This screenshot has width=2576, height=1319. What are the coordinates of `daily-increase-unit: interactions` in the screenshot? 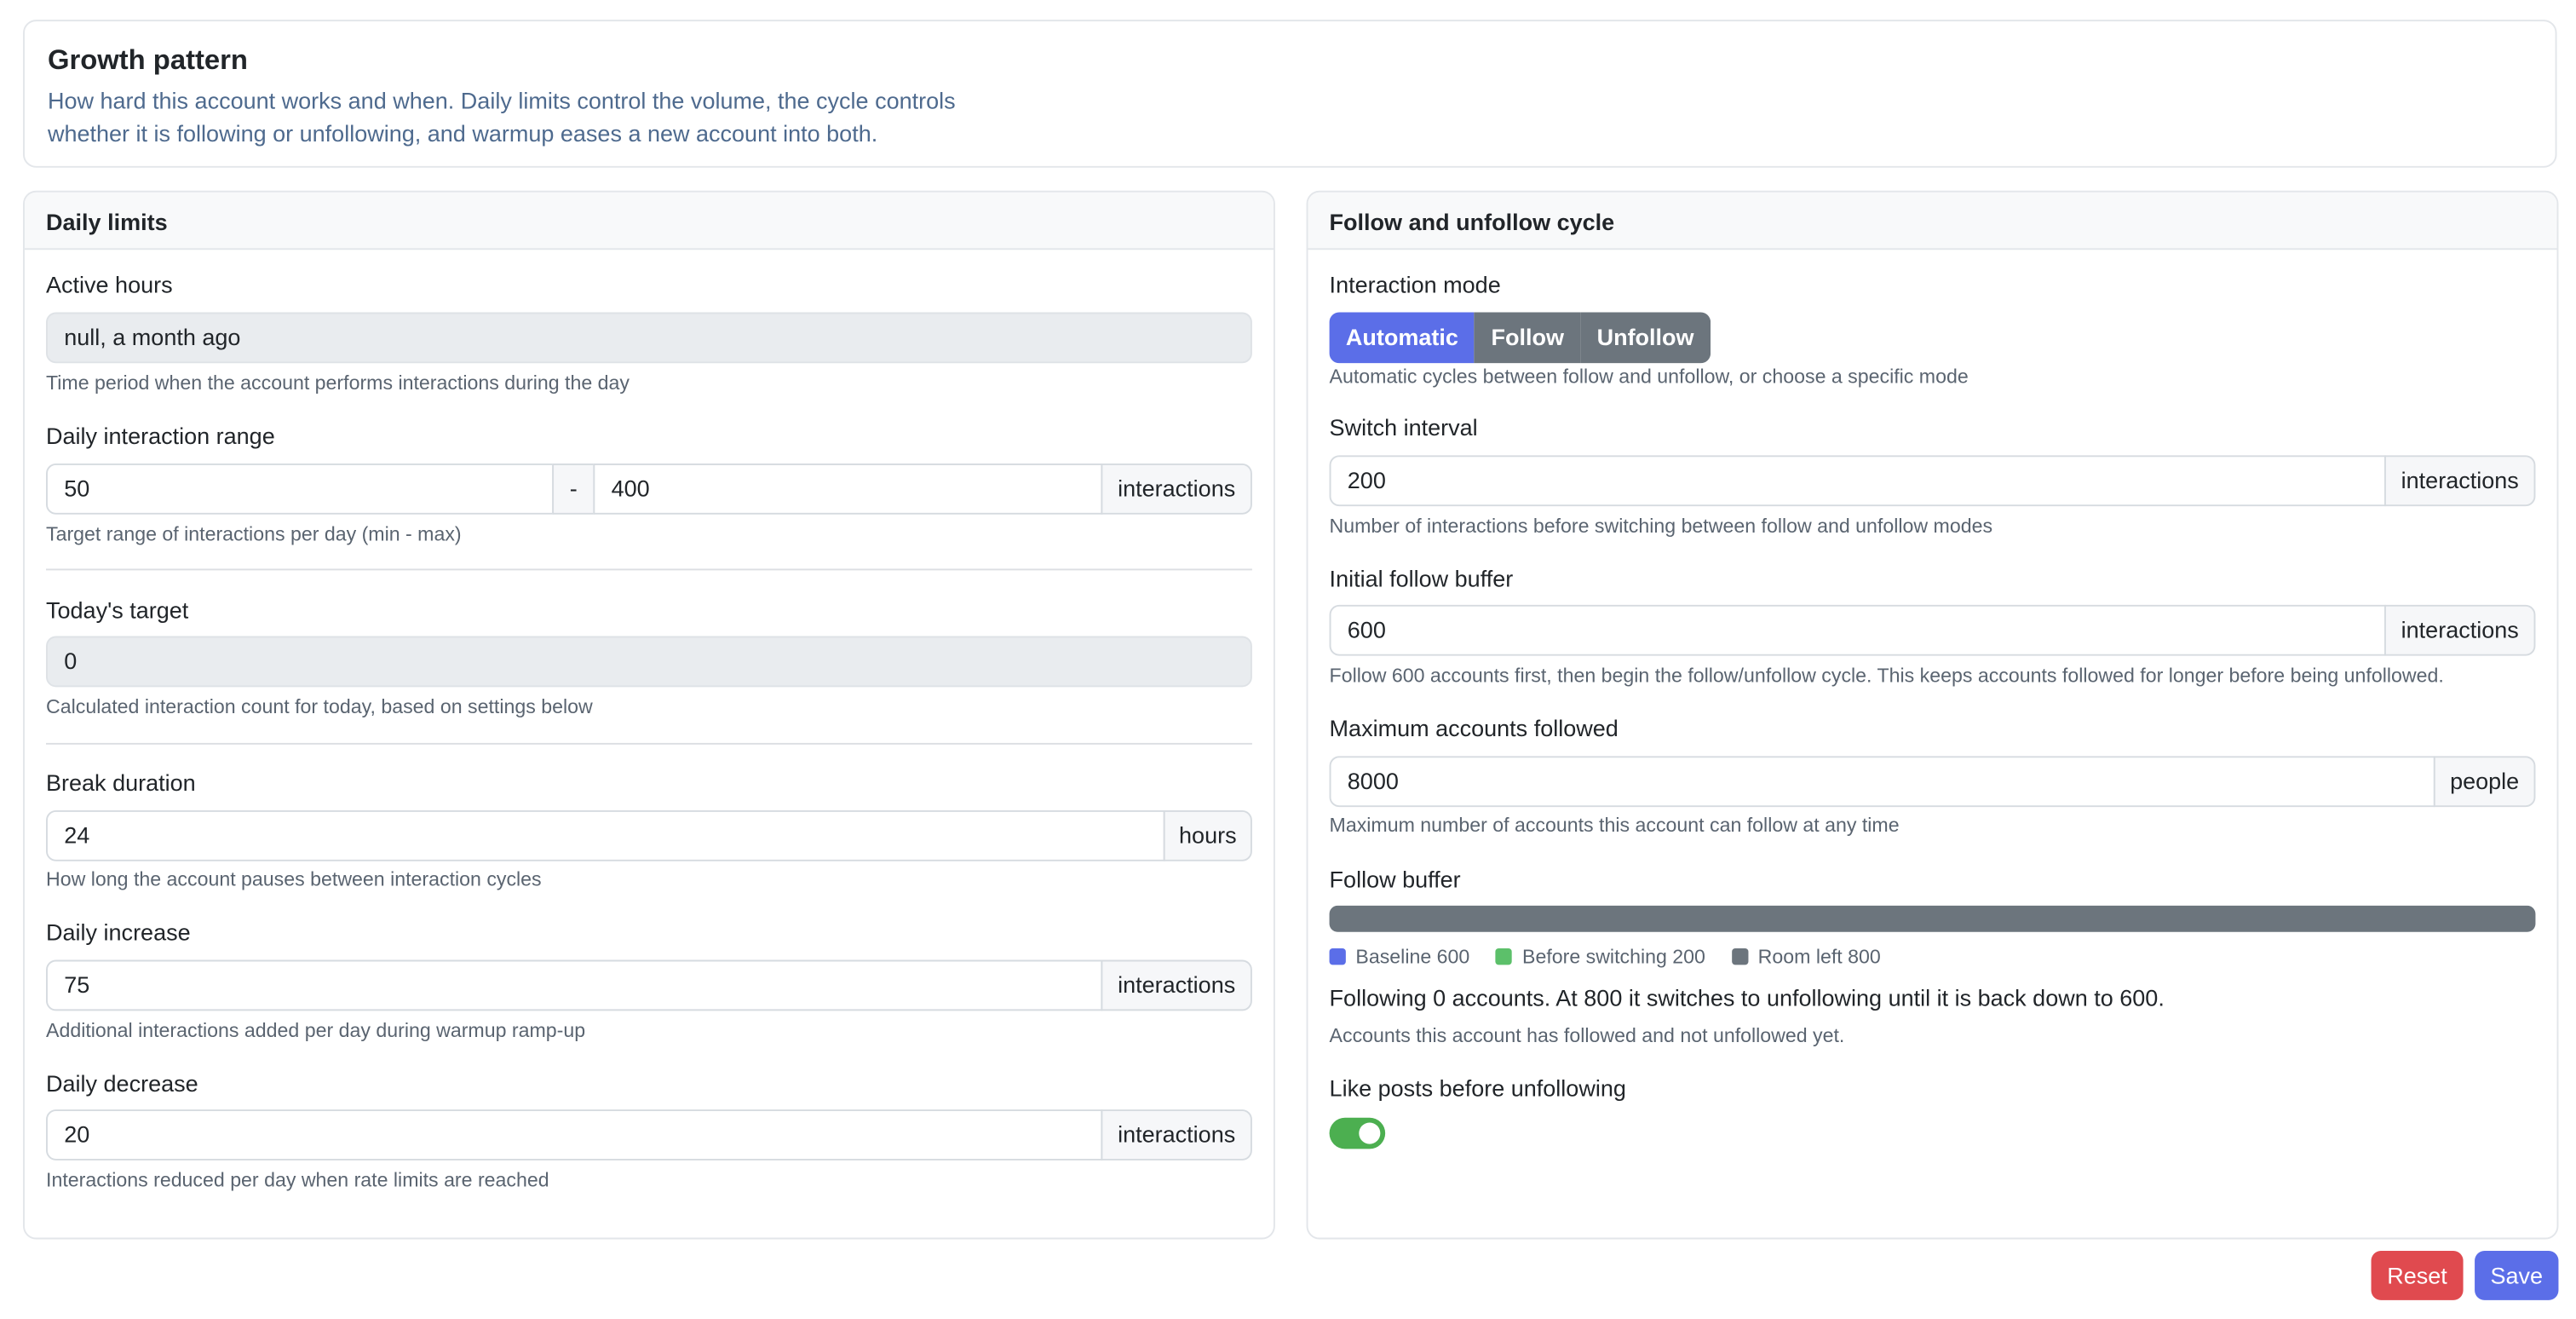 It's located at (1176, 985).